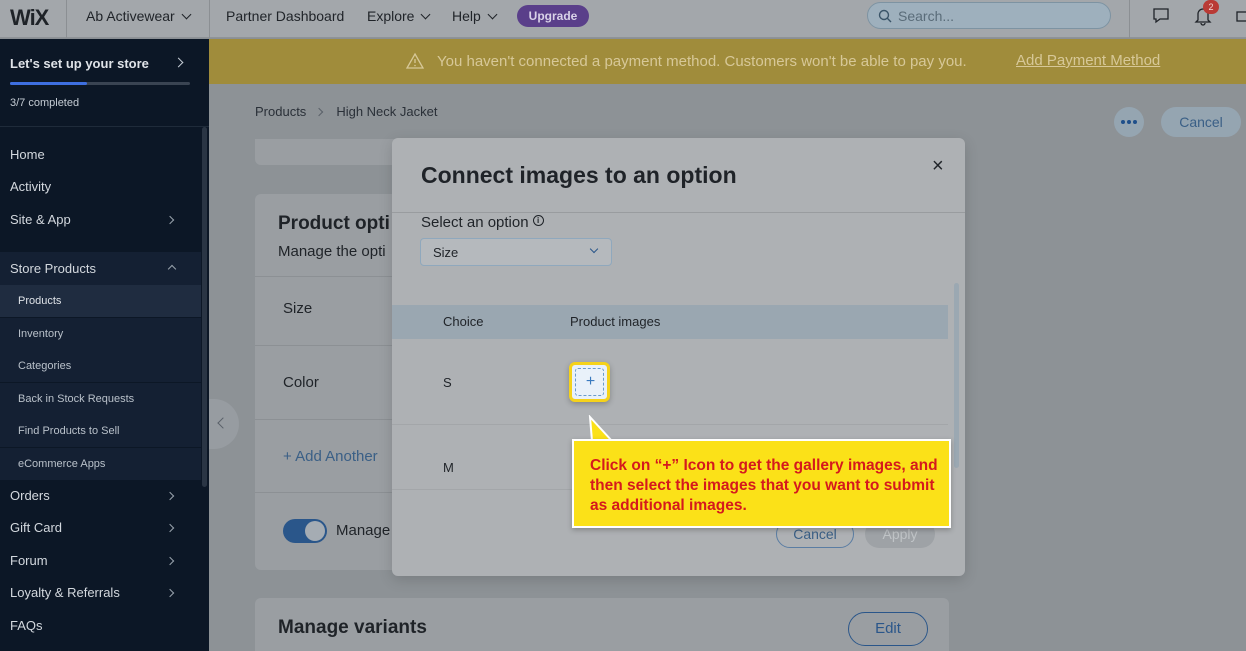 The width and height of the screenshot is (1246, 651). What do you see at coordinates (100, 155) in the screenshot?
I see `sidebar-item-home: Home` at bounding box center [100, 155].